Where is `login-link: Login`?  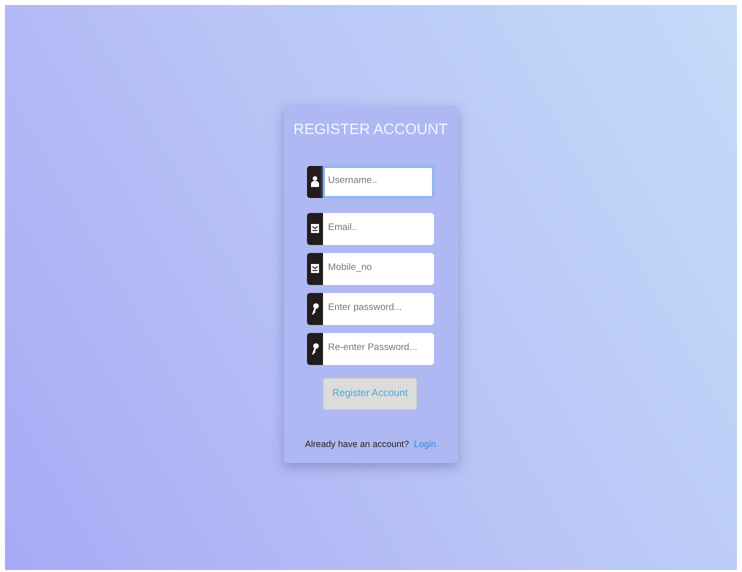 login-link: Login is located at coordinates (425, 444).